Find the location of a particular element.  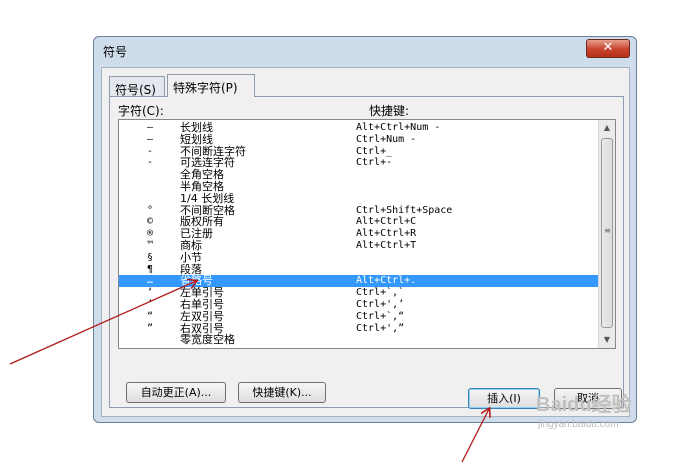

row-name: 短划线 is located at coordinates (196, 139).